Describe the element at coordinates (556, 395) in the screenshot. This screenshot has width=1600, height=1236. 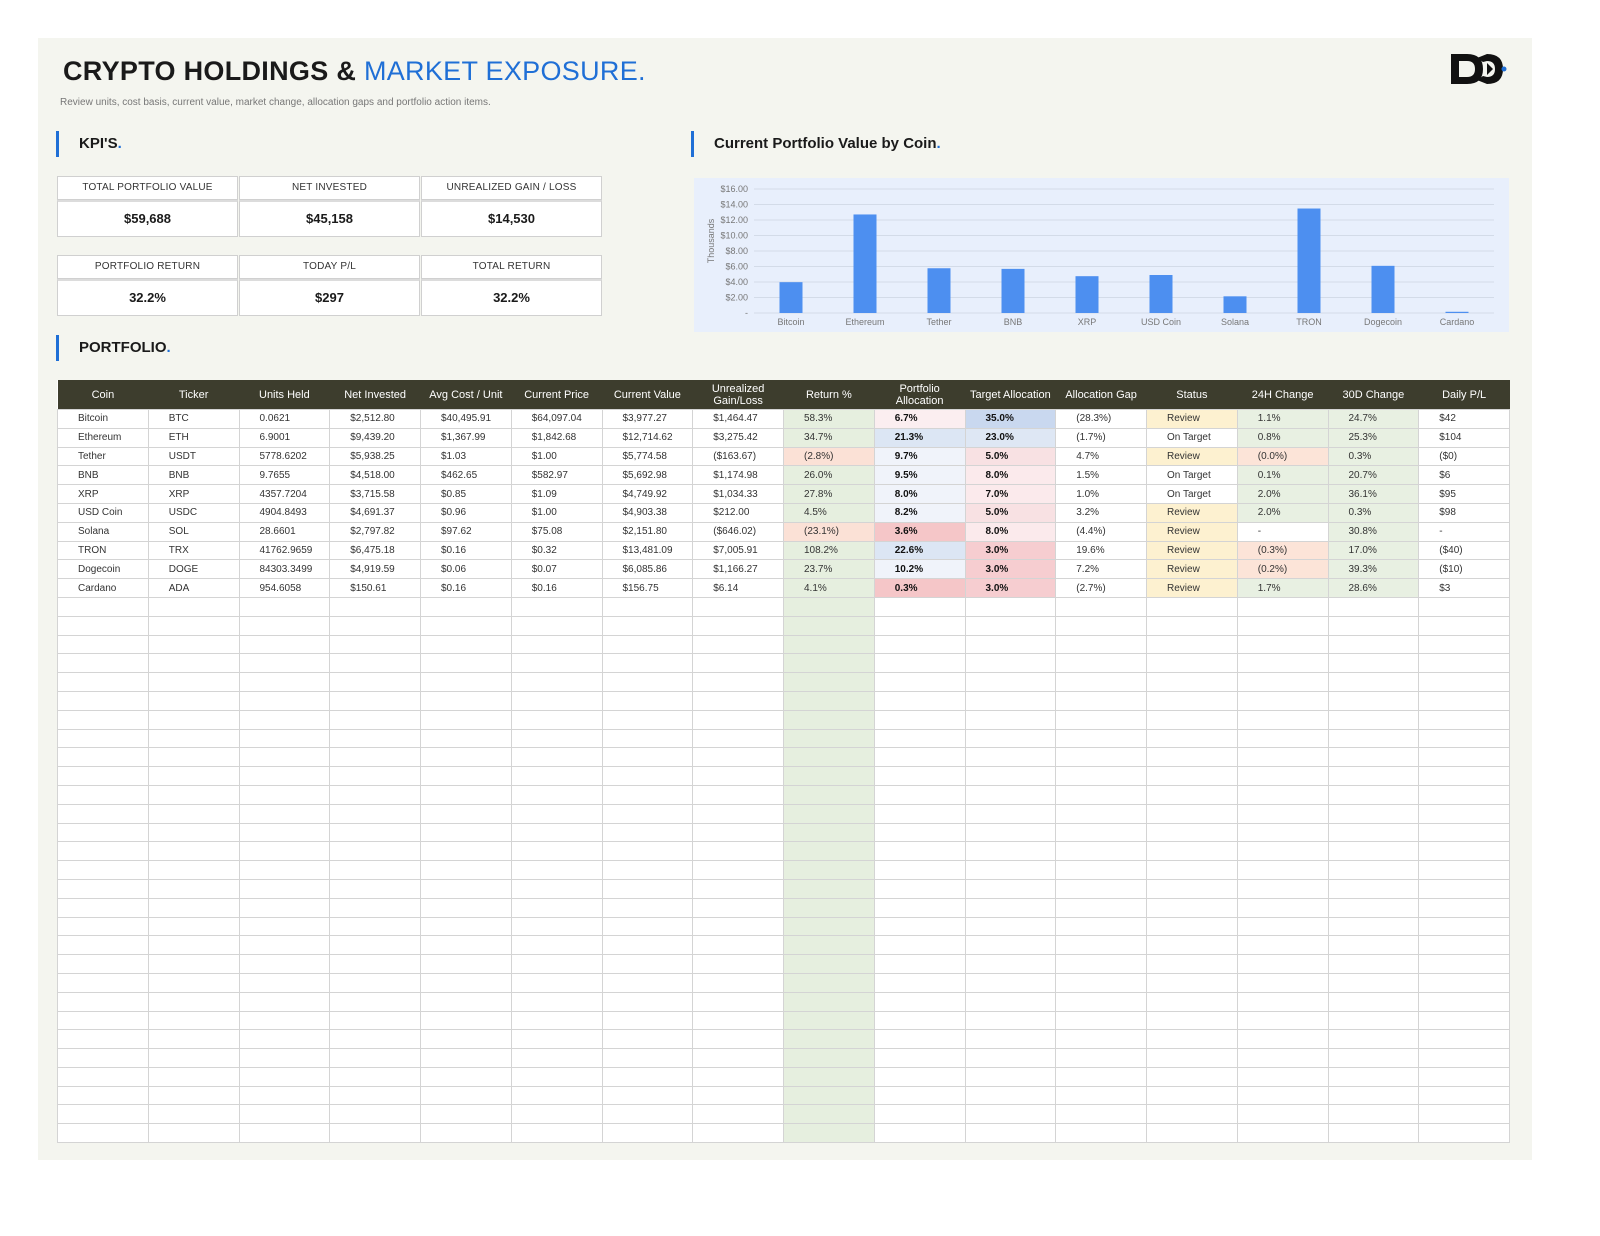
I see `column-header: Current Price` at that location.